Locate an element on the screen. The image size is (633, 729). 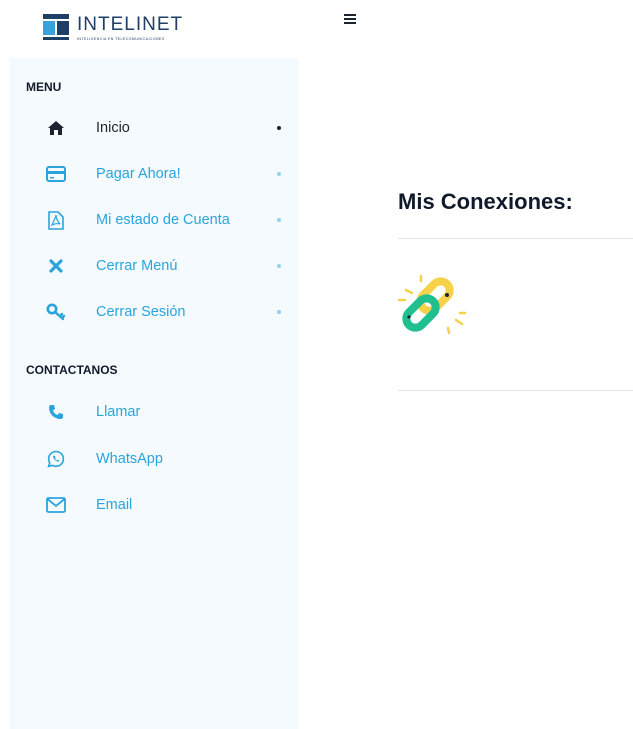
sidebar-item-cerrar-sesion: Cerrar Sesión is located at coordinates (154, 312).